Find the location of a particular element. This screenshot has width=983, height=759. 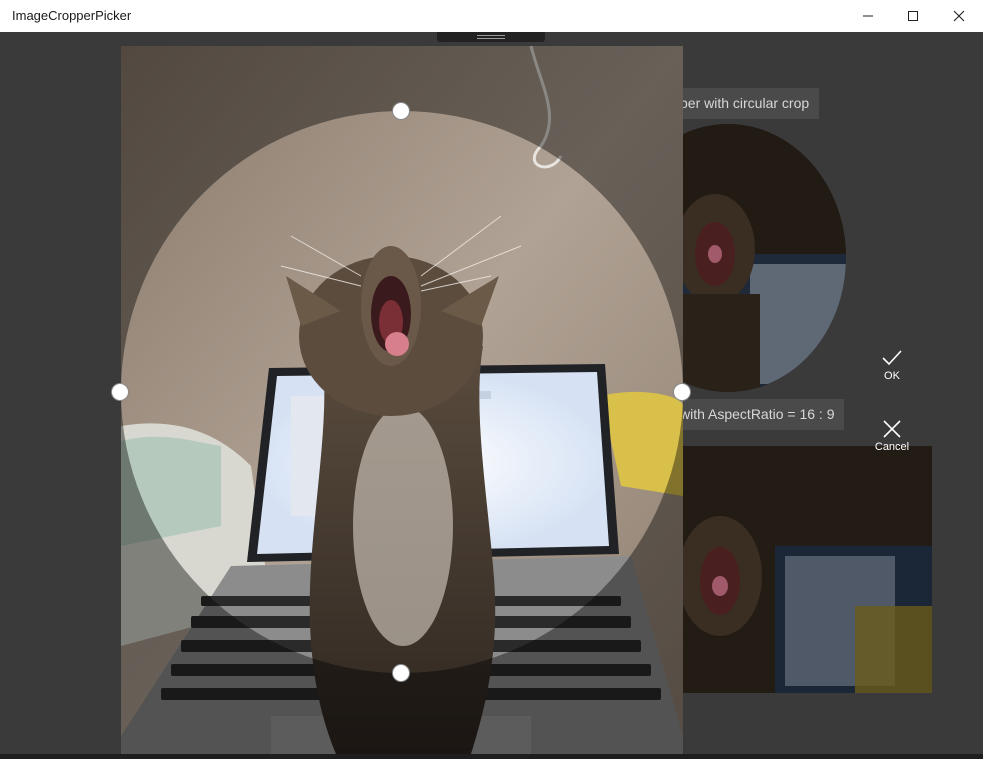

crop-handle-bottom is located at coordinates (401, 673).